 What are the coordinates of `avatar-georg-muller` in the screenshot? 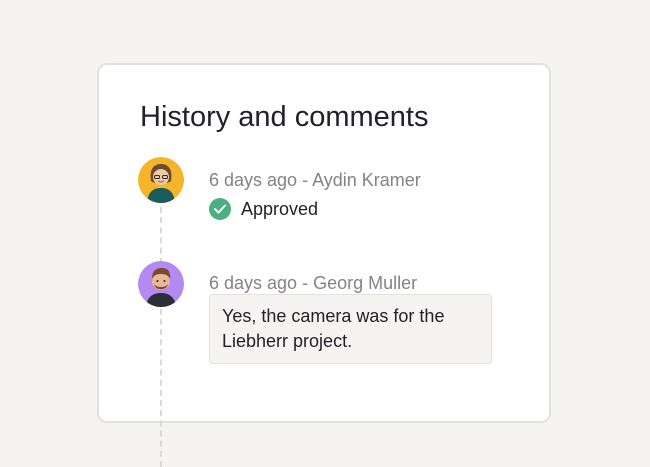 It's located at (161, 284).